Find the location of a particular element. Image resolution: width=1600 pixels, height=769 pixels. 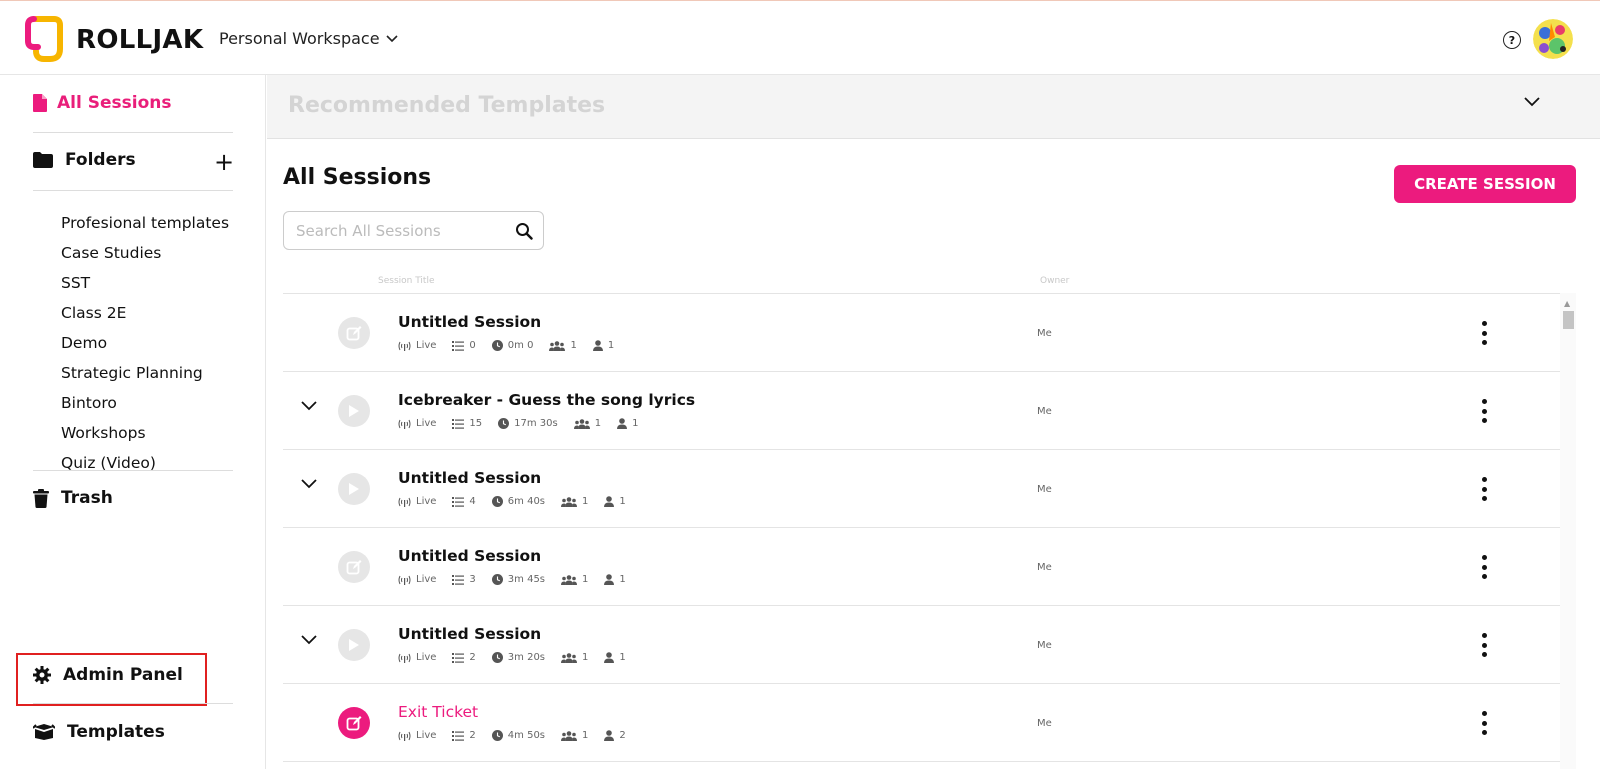

folders-label: Folders is located at coordinates (100, 160).